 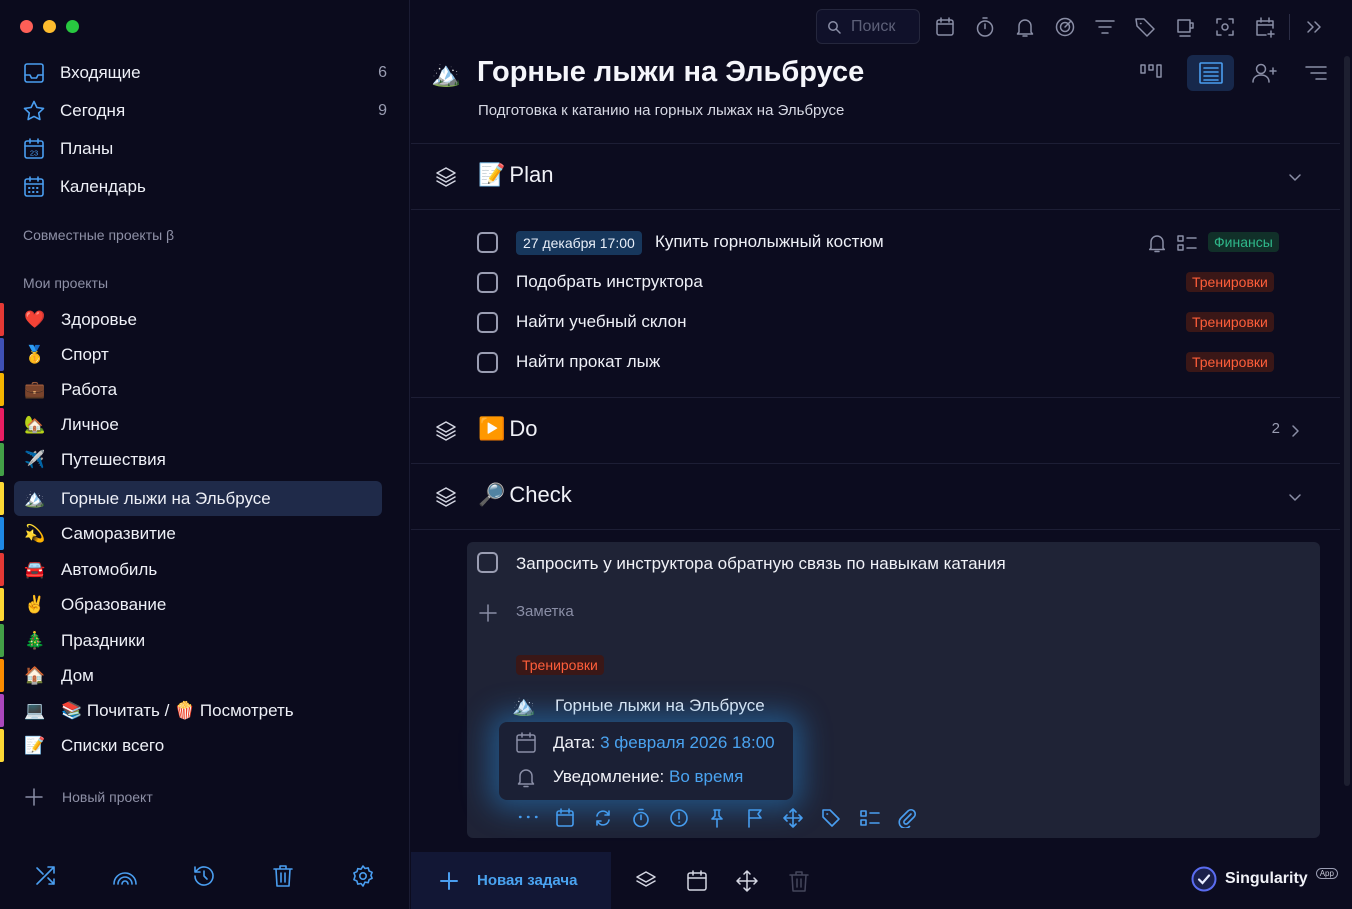 What do you see at coordinates (629, 777) in the screenshot?
I see `notification-row: Уведомление: Во время` at bounding box center [629, 777].